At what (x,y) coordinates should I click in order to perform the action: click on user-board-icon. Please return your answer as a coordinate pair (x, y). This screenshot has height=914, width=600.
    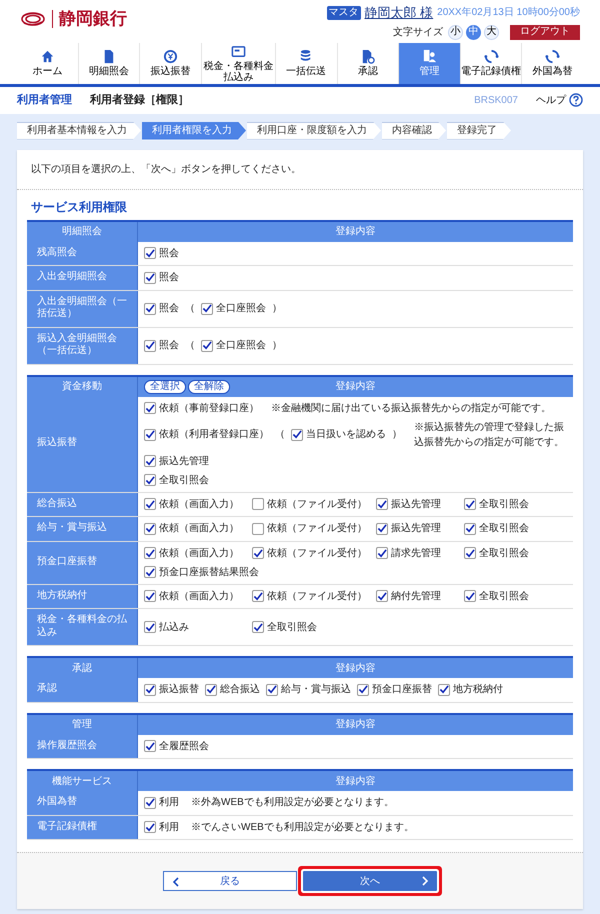
    Looking at the image, I should click on (429, 56).